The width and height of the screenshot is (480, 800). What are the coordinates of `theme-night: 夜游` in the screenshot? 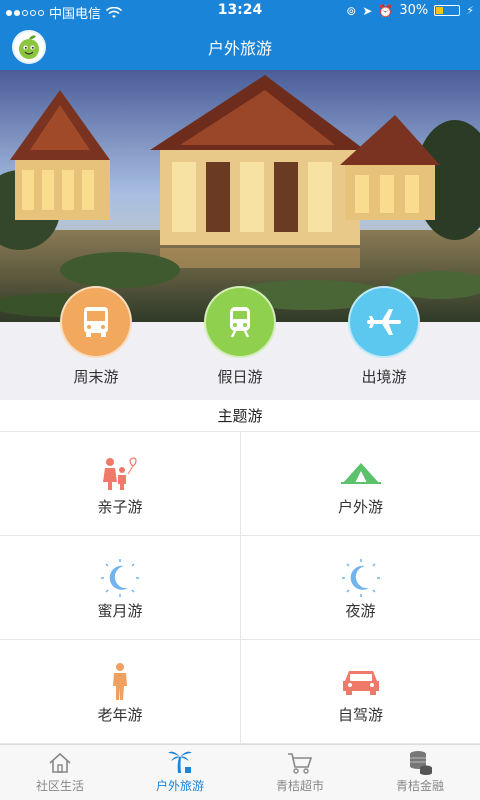 It's located at (360, 588).